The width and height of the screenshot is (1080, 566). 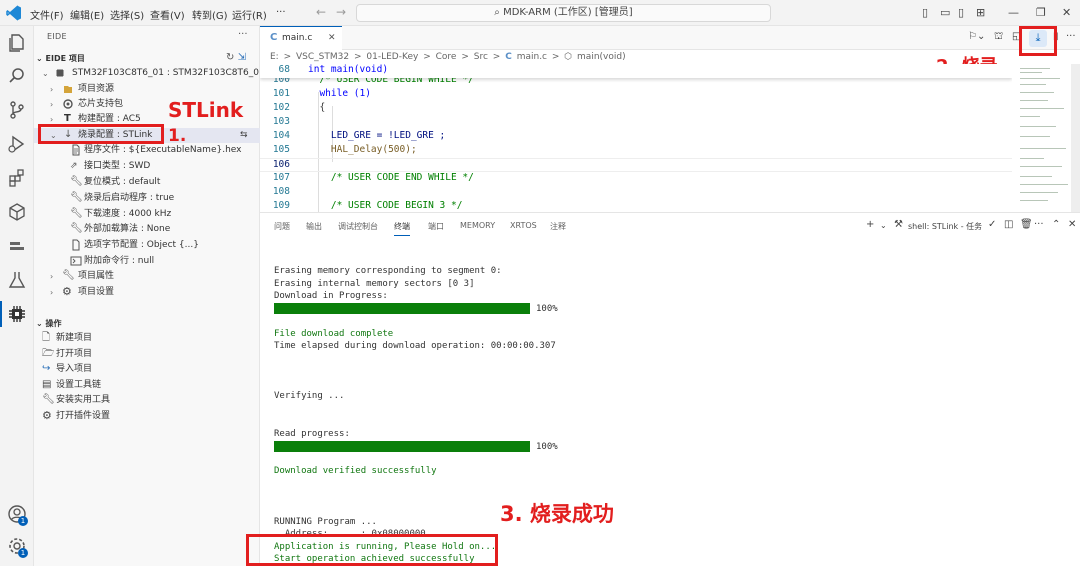 I want to click on code-line: 104 LED_GRE = !LED_GRE ;, so click(x=636, y=137).